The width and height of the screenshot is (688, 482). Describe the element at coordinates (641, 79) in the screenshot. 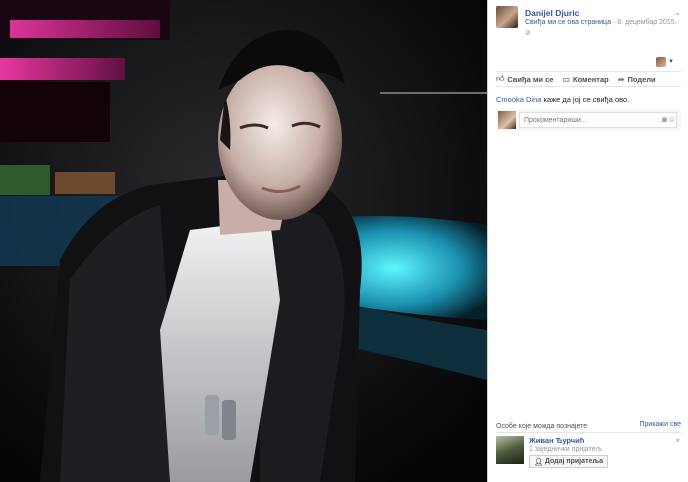

I see `share-label: Подели` at that location.